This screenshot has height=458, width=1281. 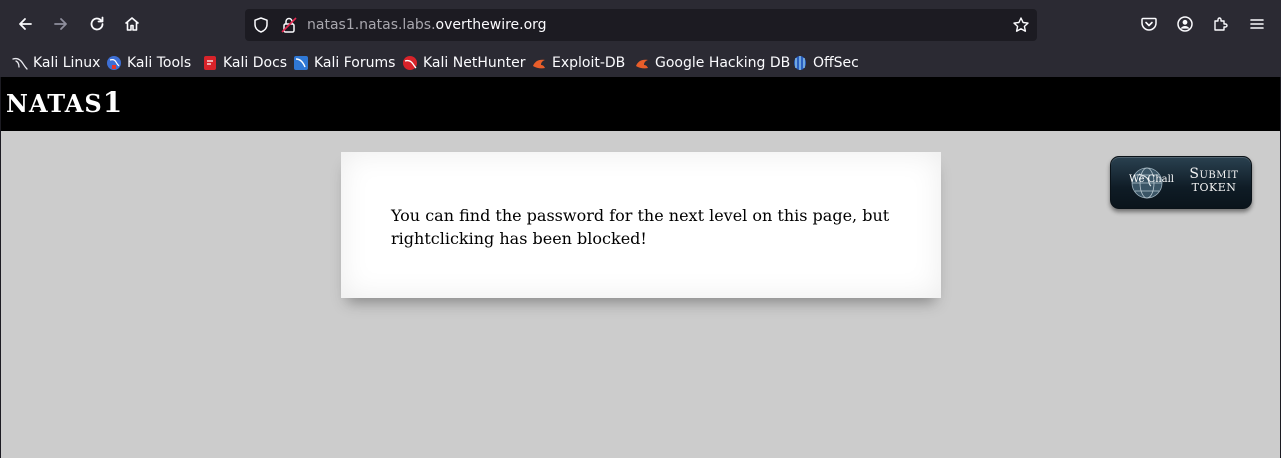 I want to click on bookmark-label: Exploit-DB, so click(x=589, y=63).